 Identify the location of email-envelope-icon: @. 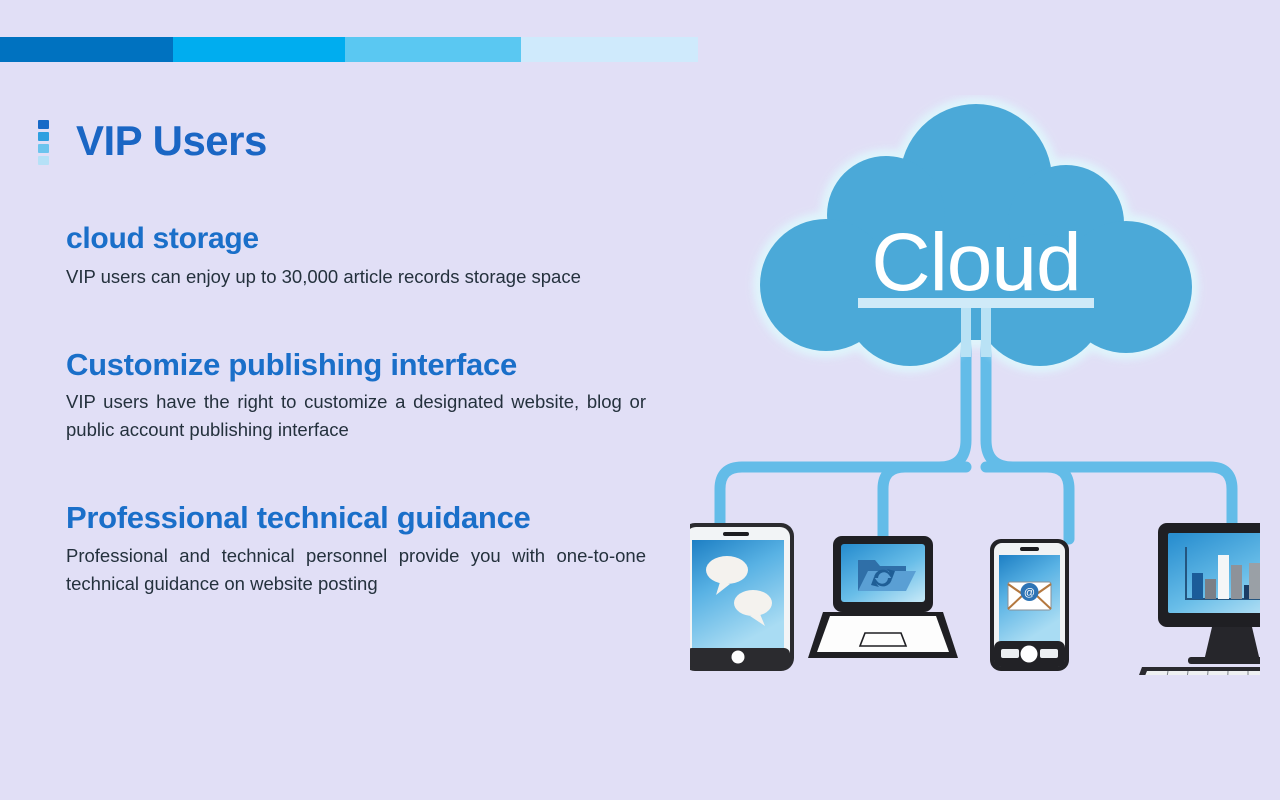
(1029, 596).